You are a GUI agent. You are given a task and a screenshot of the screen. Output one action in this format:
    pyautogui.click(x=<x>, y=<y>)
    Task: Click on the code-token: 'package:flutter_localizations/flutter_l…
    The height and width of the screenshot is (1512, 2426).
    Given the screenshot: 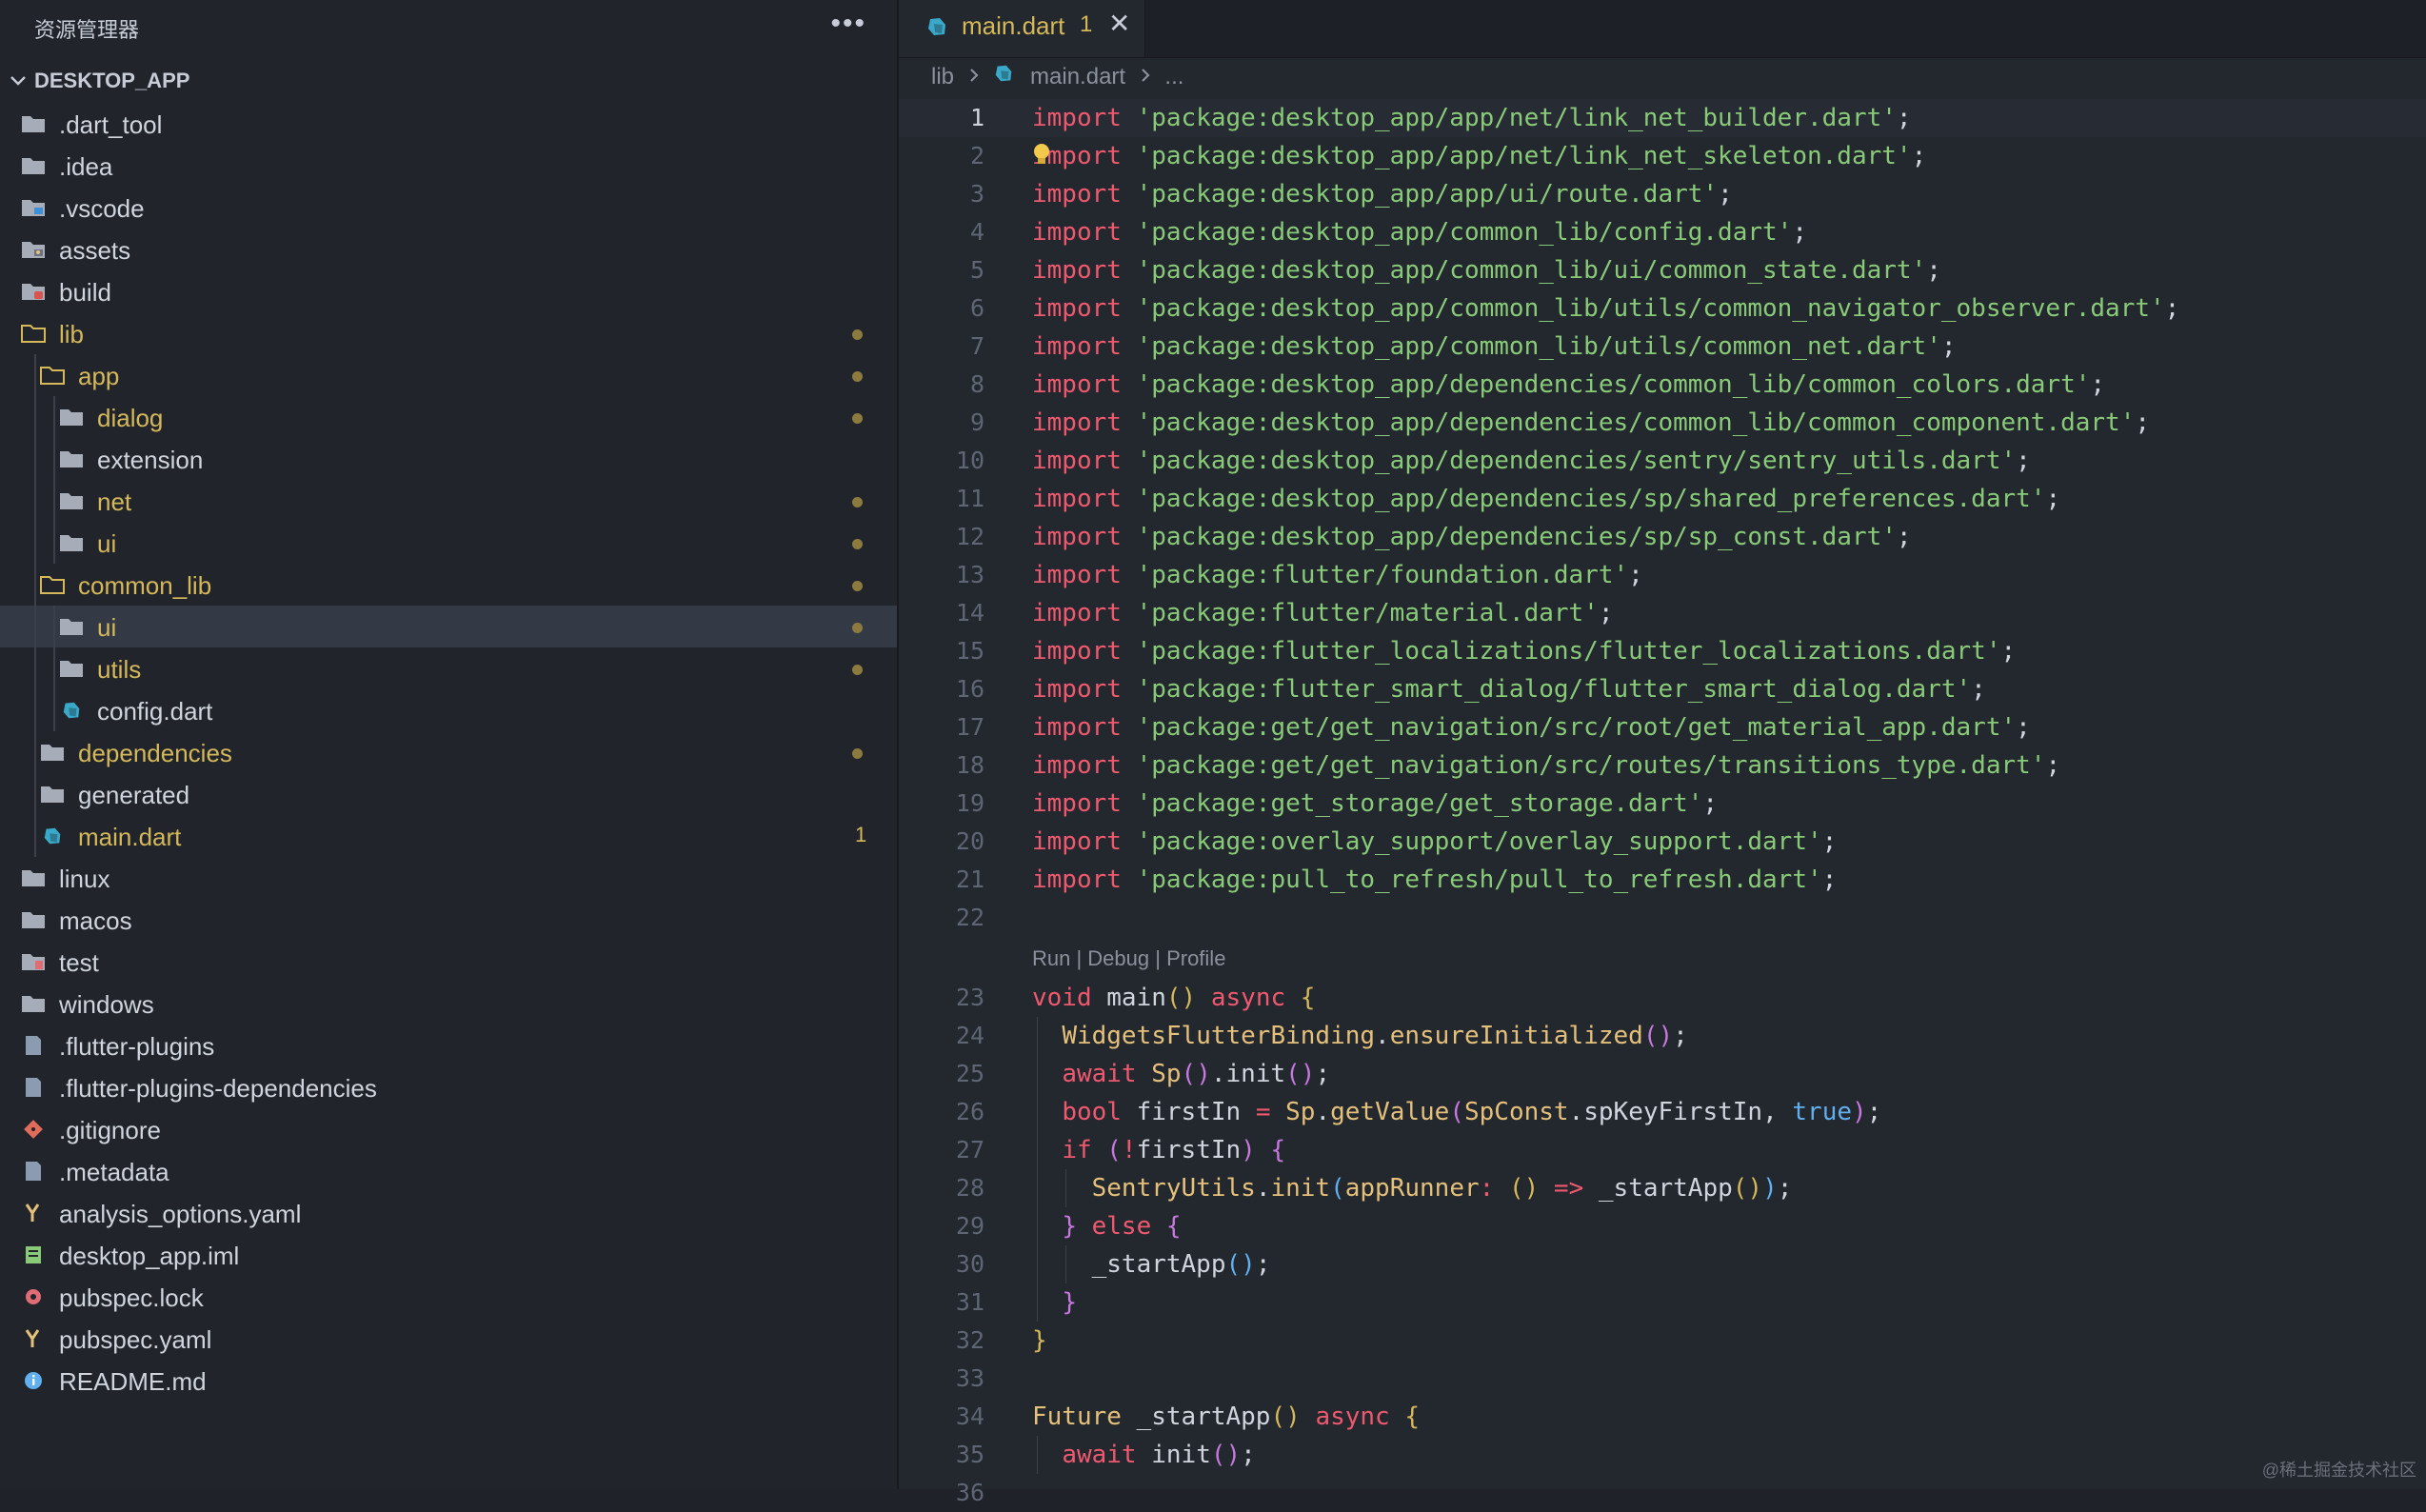 What is the action you would take?
    pyautogui.click(x=1568, y=651)
    